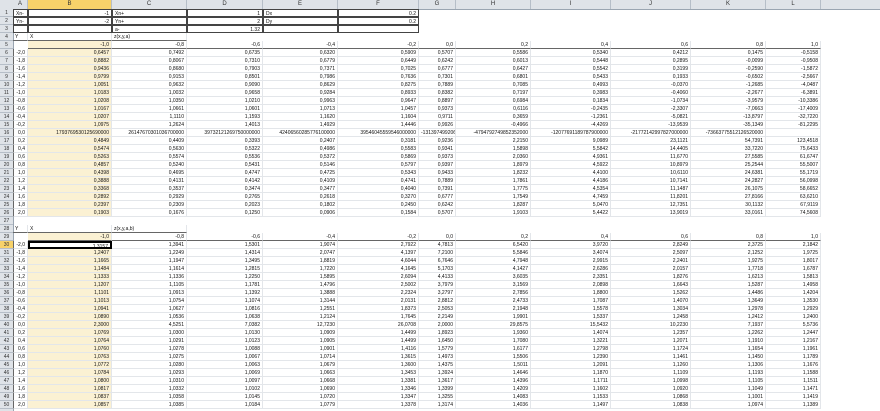 This screenshot has width=880, height=411. What do you see at coordinates (225, 253) in the screenshot?
I see `table-cell: 1,4314` at bounding box center [225, 253].